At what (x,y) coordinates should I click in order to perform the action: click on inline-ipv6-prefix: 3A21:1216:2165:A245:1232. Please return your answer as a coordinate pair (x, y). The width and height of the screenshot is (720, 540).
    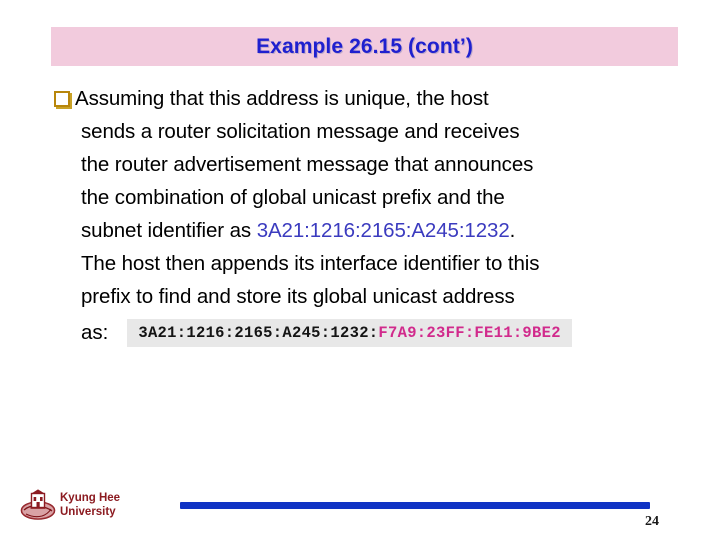
    Looking at the image, I should click on (383, 230).